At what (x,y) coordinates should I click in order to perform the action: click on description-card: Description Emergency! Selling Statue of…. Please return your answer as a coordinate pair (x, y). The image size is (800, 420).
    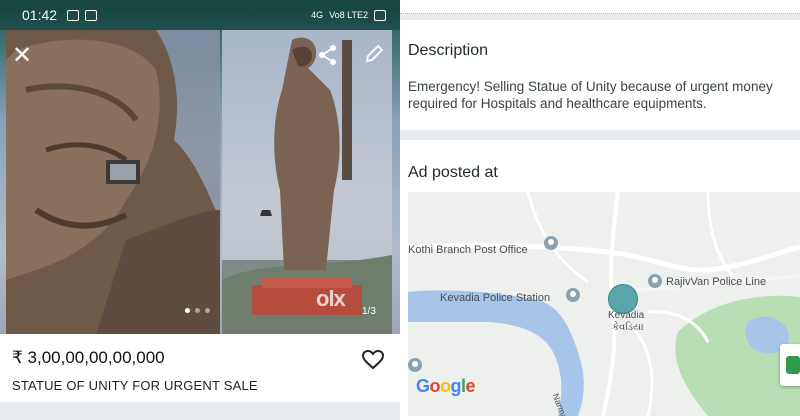
    Looking at the image, I should click on (600, 75).